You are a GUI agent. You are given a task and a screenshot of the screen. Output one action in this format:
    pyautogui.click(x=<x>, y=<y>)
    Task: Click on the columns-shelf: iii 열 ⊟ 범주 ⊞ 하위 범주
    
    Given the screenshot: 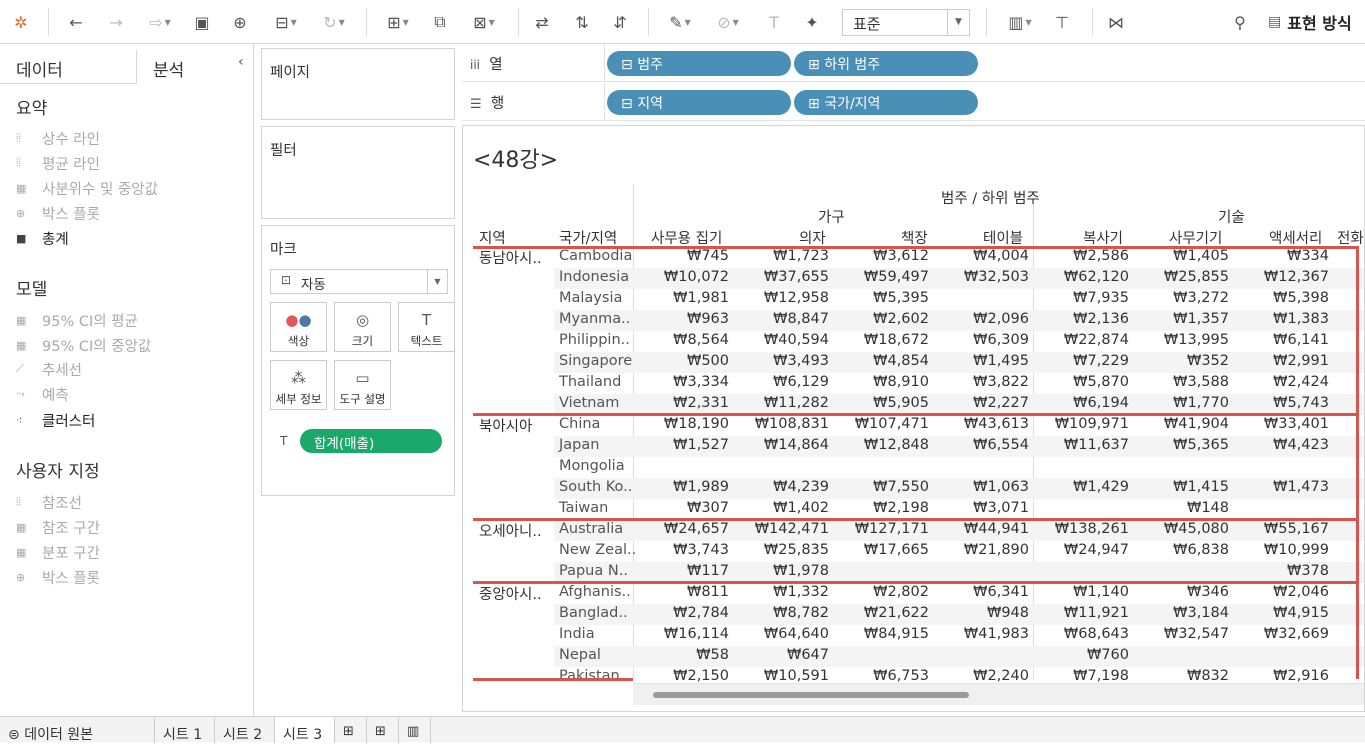 What is the action you would take?
    pyautogui.click(x=913, y=63)
    